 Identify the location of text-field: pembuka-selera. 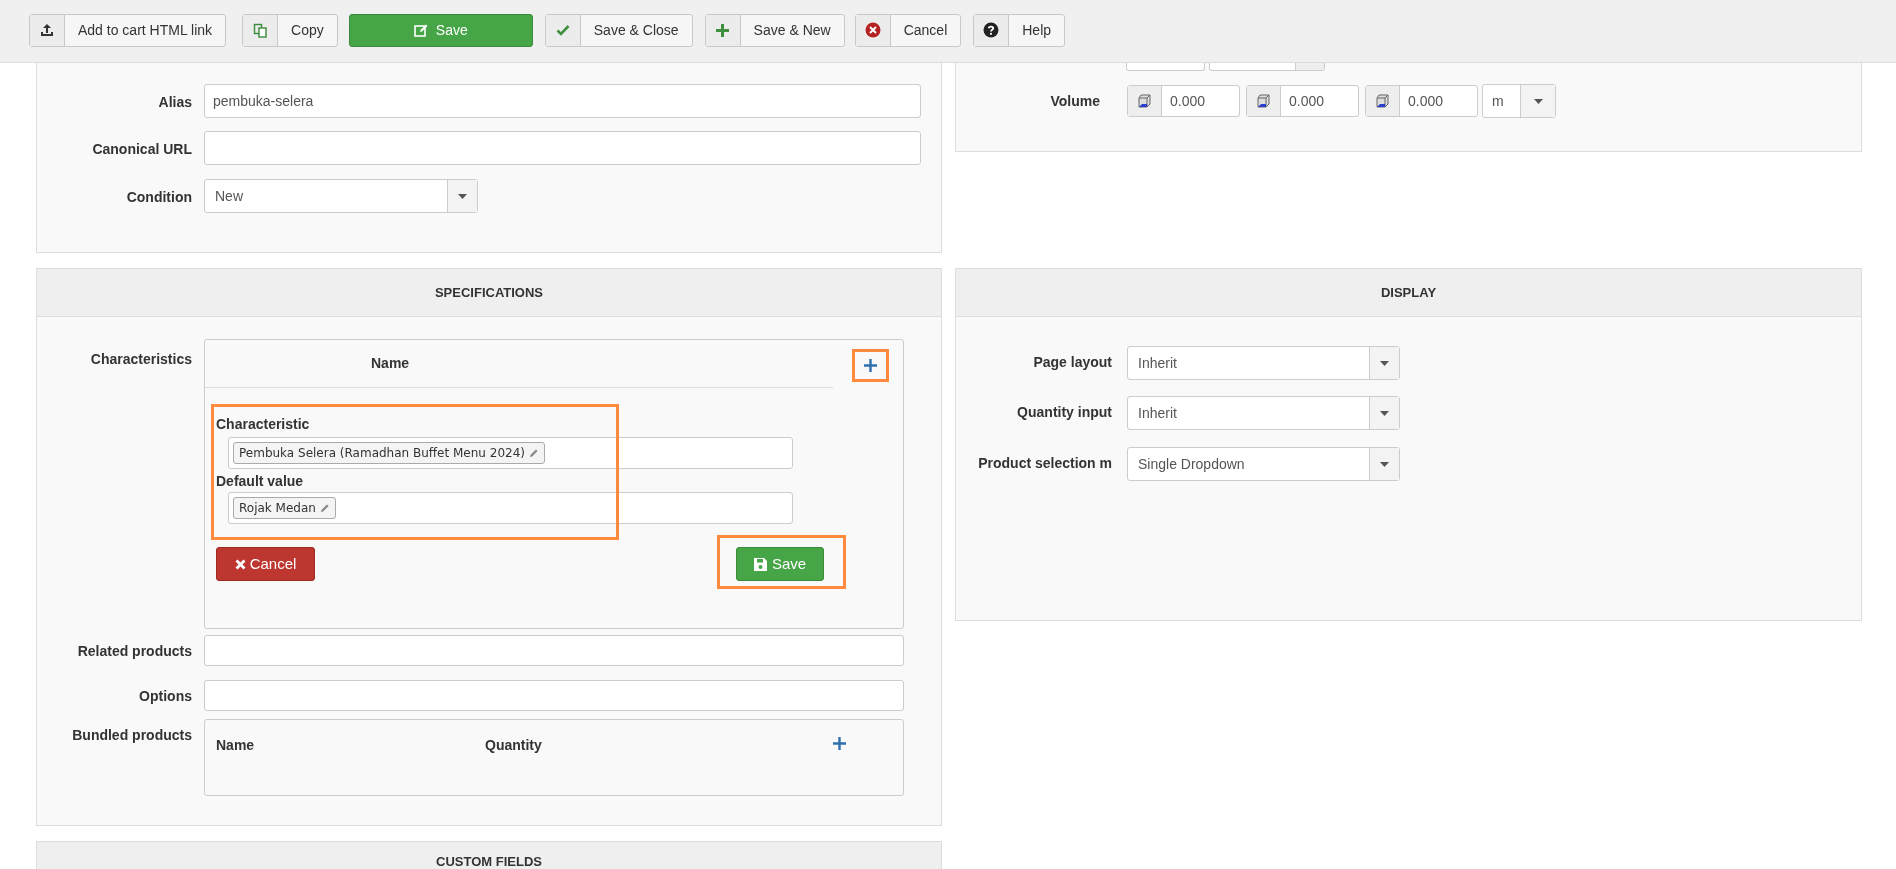
(562, 101).